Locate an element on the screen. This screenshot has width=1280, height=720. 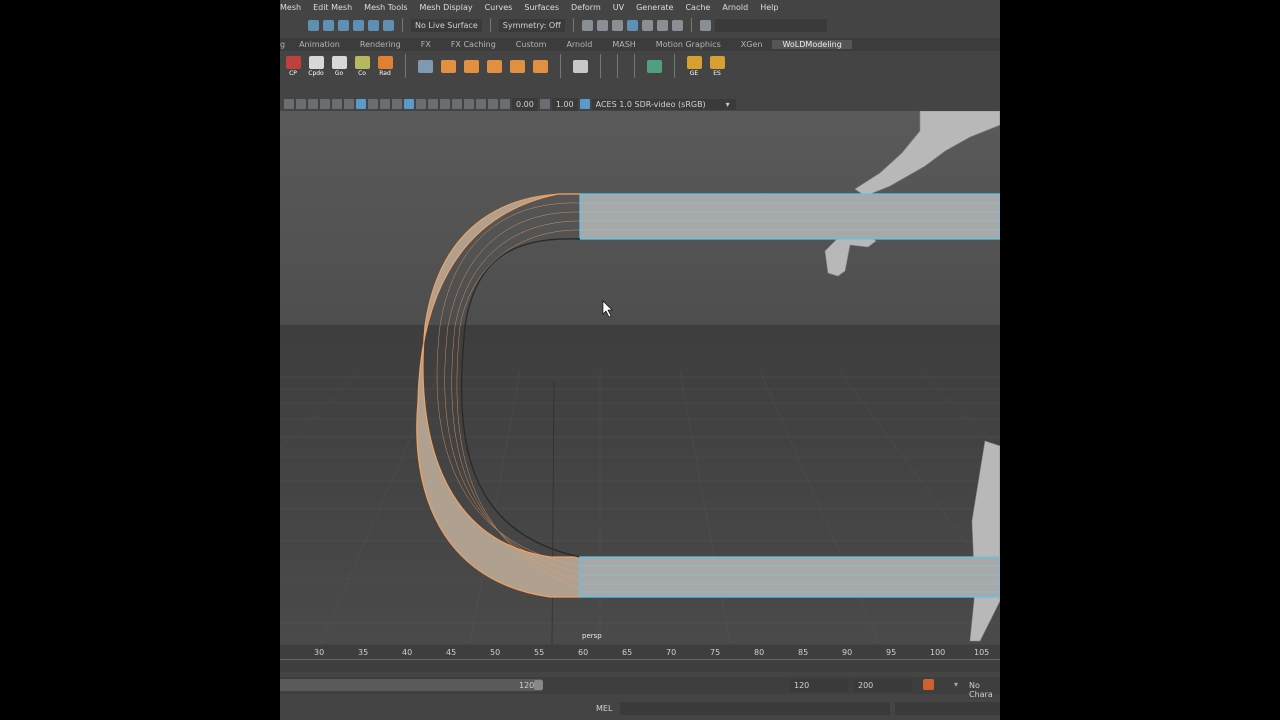
menu-mesh-tools: Mesh Tools is located at coordinates (385, 7).